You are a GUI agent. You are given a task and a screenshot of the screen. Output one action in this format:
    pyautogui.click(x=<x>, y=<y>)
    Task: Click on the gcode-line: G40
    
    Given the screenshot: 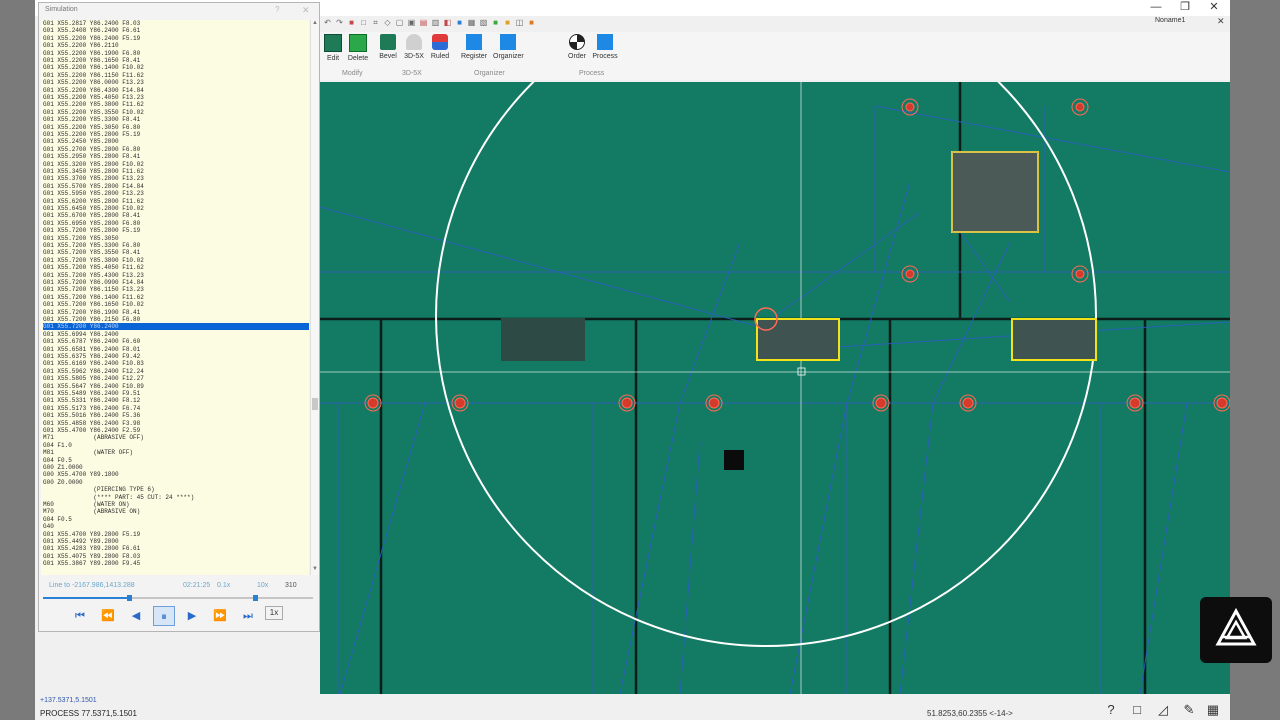 What is the action you would take?
    pyautogui.click(x=176, y=526)
    